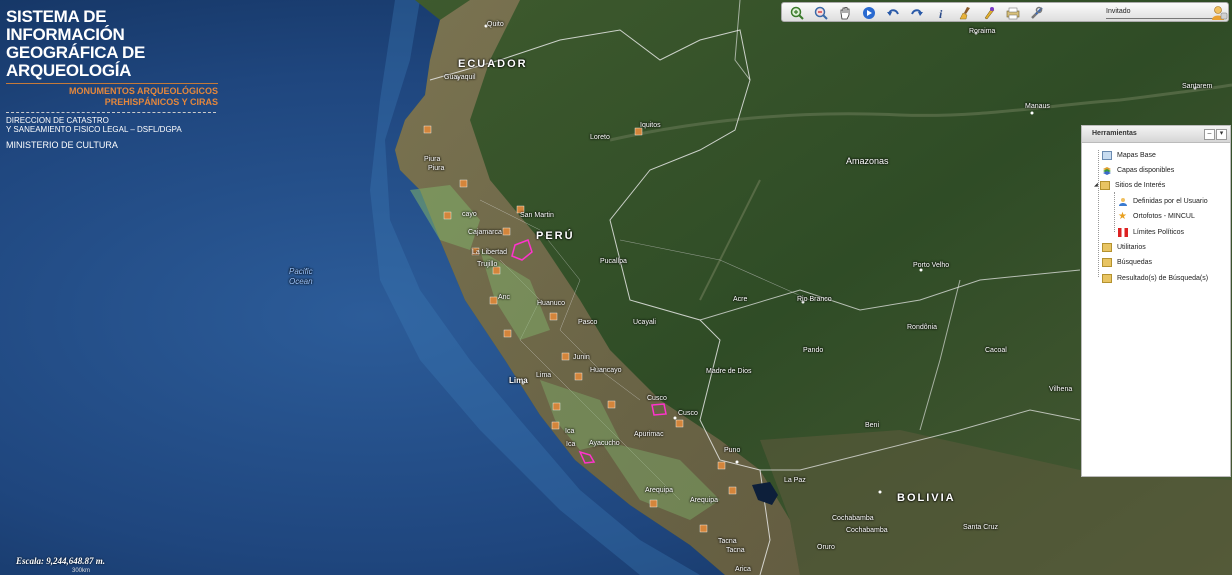 Image resolution: width=1232 pixels, height=575 pixels. I want to click on user-name-label: Invitado, so click(1118, 11).